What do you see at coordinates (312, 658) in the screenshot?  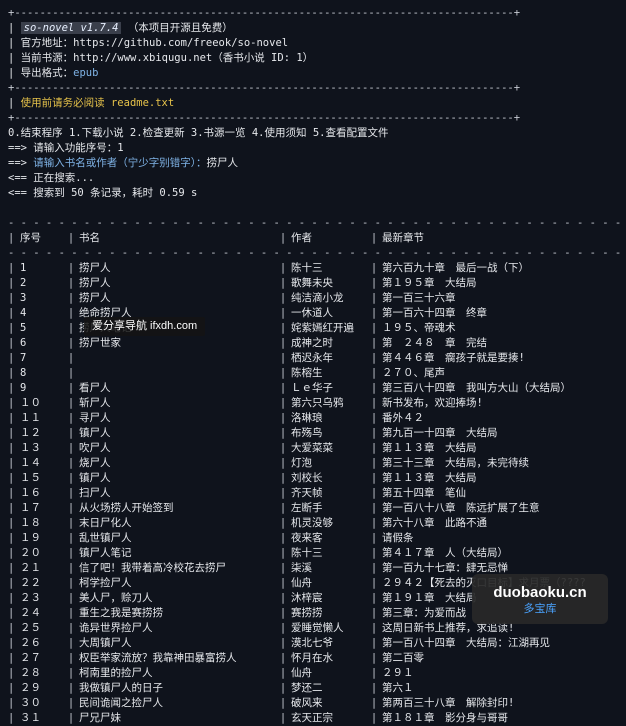 I see `cell-author: 怀月在水` at bounding box center [312, 658].